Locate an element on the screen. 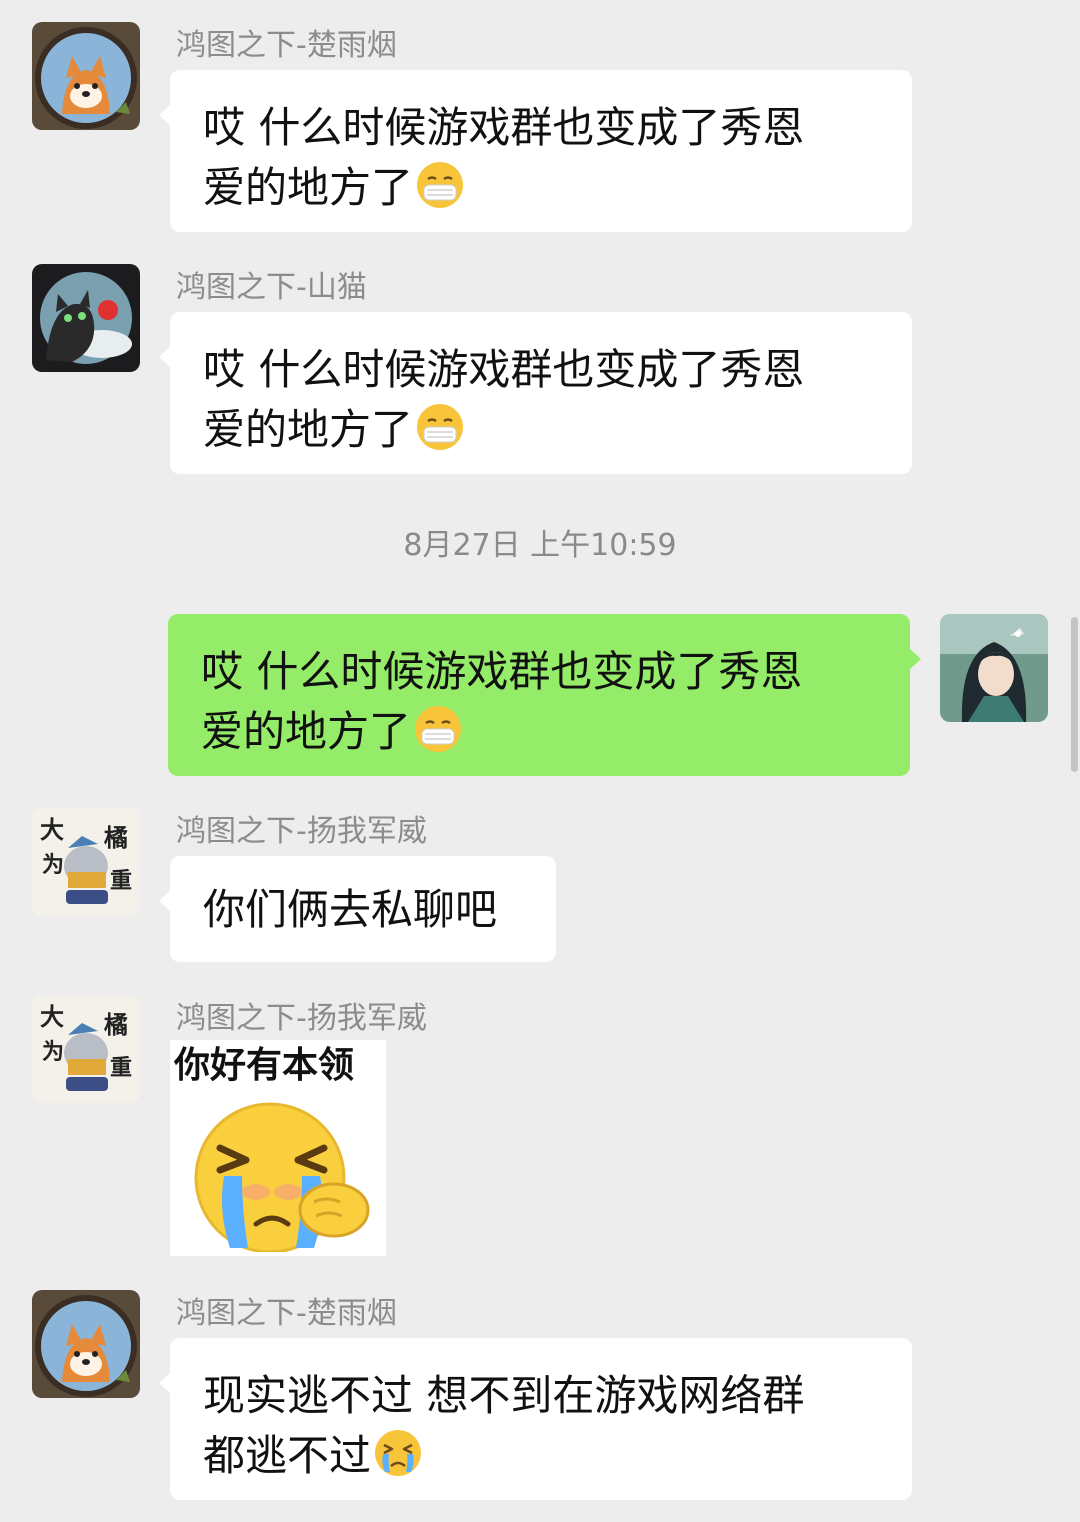 Image resolution: width=1080 pixels, height=1522 pixels. message-bubble: 现实逃不过 想不到在游戏网络群 都逃不过 is located at coordinates (535, 1419).